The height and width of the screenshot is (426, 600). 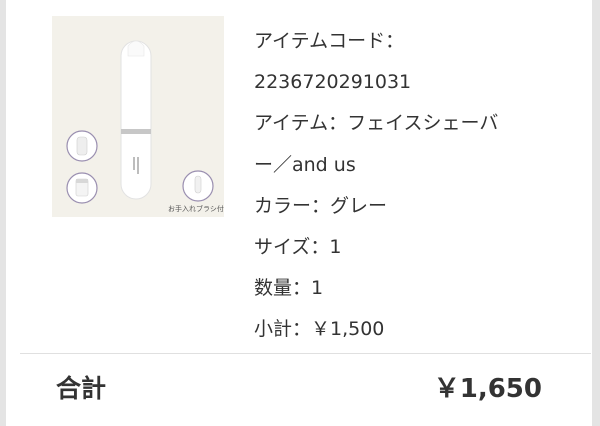 I want to click on product-image: お手入れブラシ付, so click(x=138, y=116).